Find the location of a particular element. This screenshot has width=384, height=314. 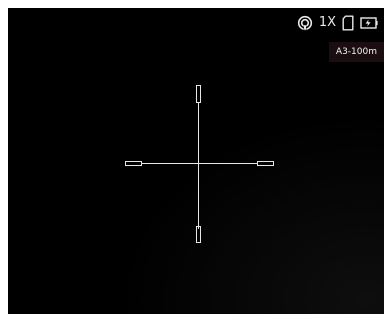

sd-card-icon is located at coordinates (348, 23).